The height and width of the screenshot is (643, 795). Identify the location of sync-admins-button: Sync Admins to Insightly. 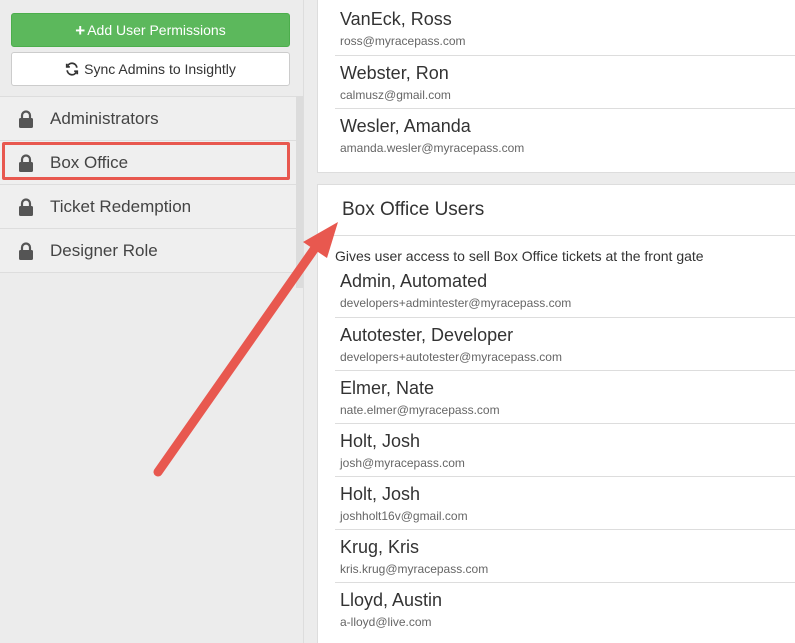
(150, 69).